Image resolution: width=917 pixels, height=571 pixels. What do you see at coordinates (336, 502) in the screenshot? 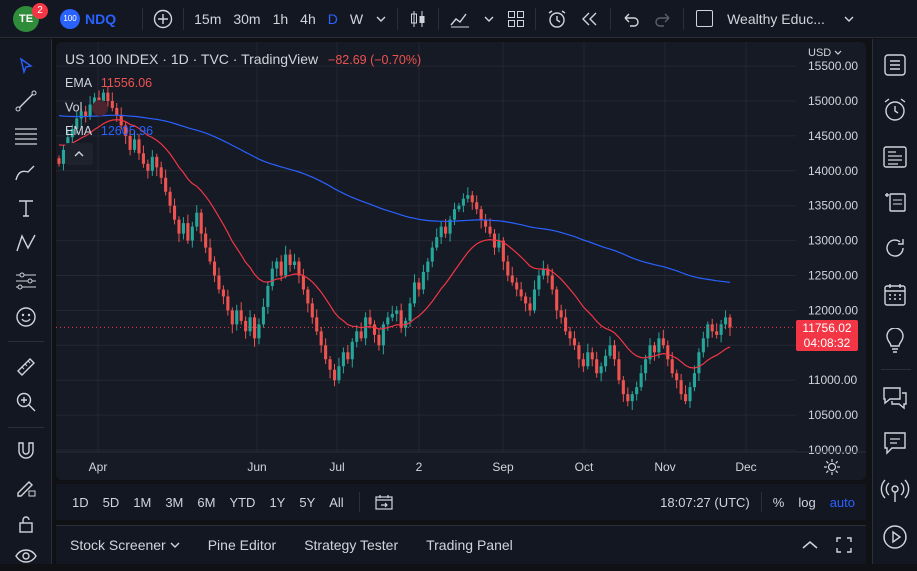
I see `range-all: All` at bounding box center [336, 502].